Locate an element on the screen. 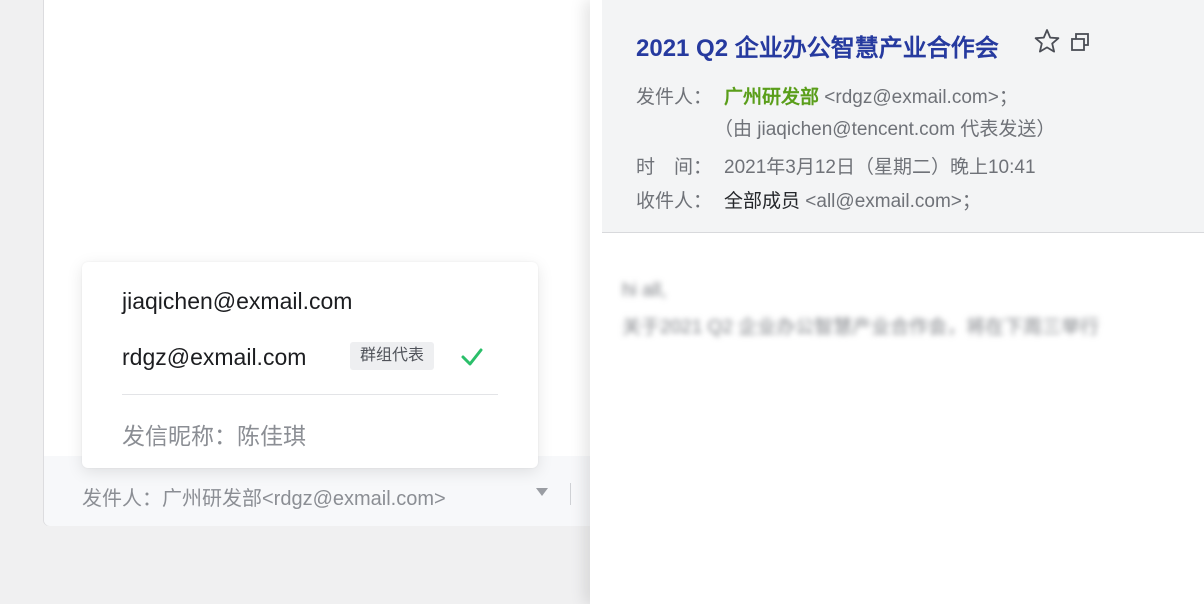 The image size is (1204, 604). nickname-field: 发信昵称：陈佳琪 is located at coordinates (214, 434).